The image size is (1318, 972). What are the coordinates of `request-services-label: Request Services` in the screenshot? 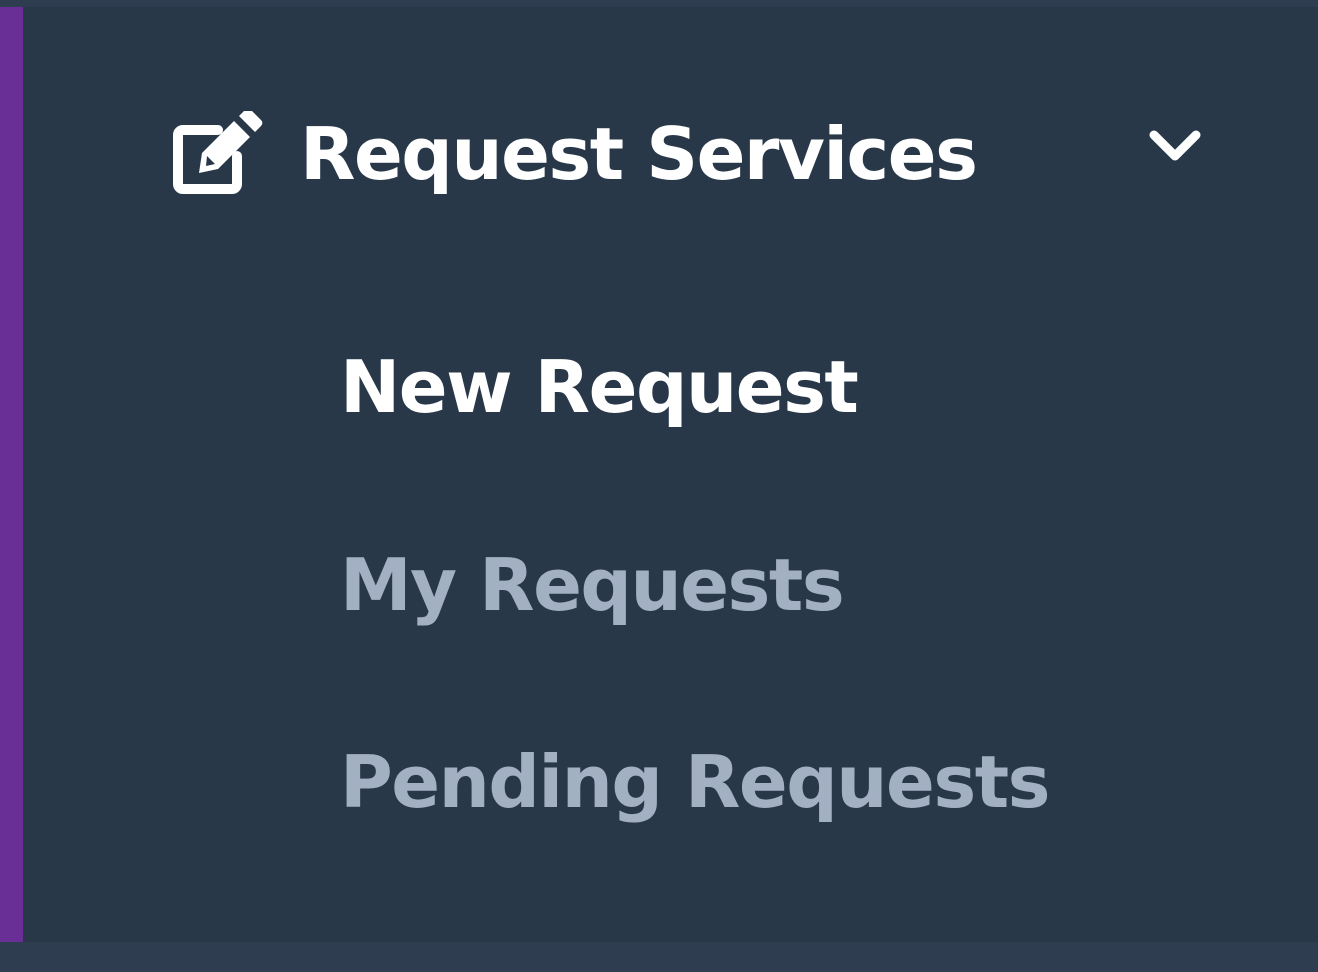 It's located at (639, 154).